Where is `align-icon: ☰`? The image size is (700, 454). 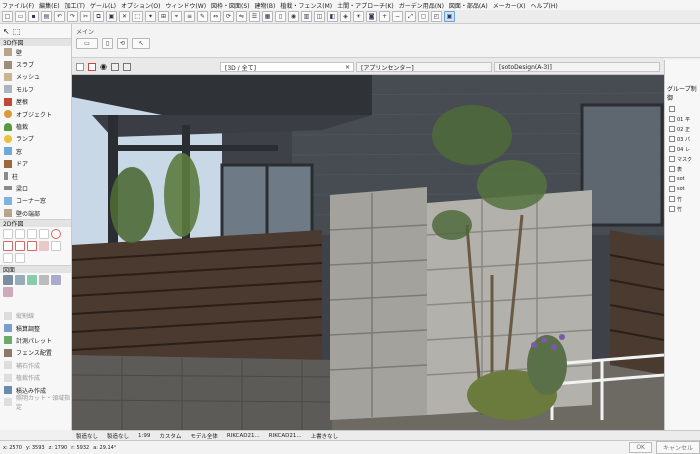
align-icon: ☰ is located at coordinates (254, 16).